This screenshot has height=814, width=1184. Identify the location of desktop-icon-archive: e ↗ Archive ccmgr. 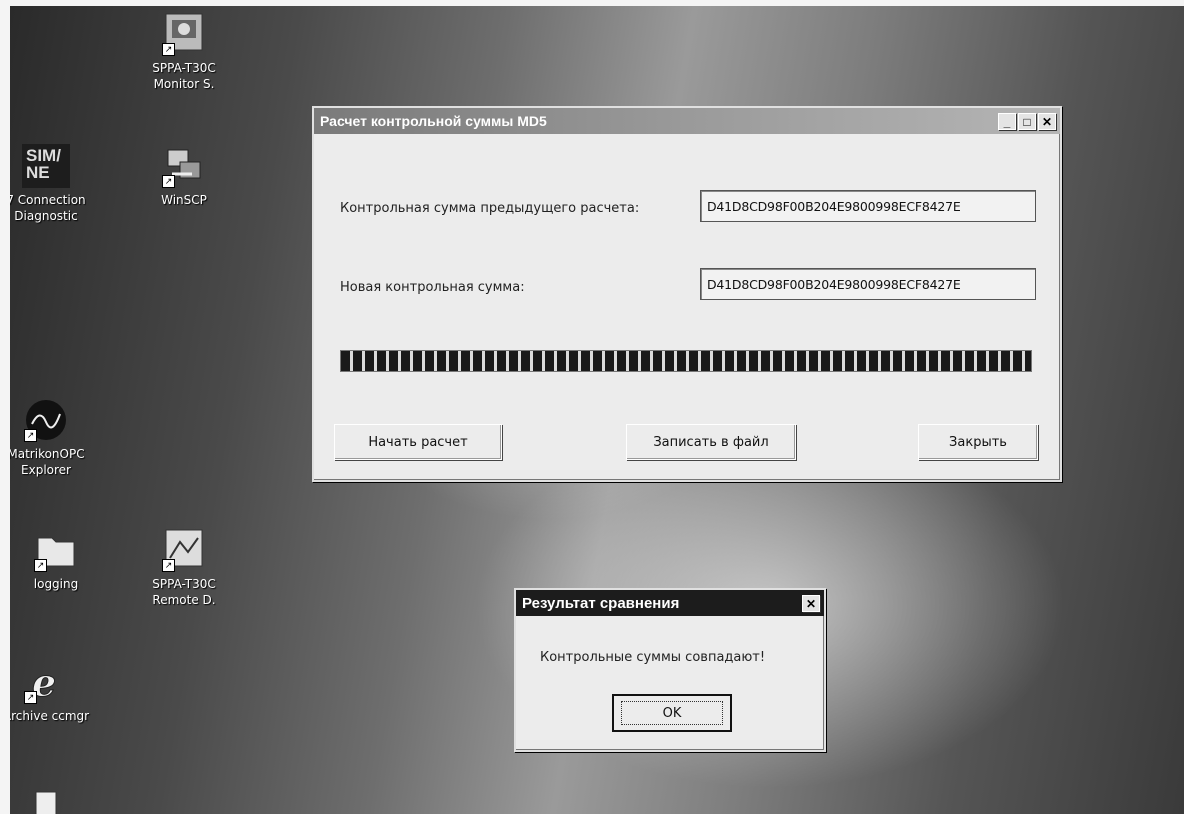
(53, 692).